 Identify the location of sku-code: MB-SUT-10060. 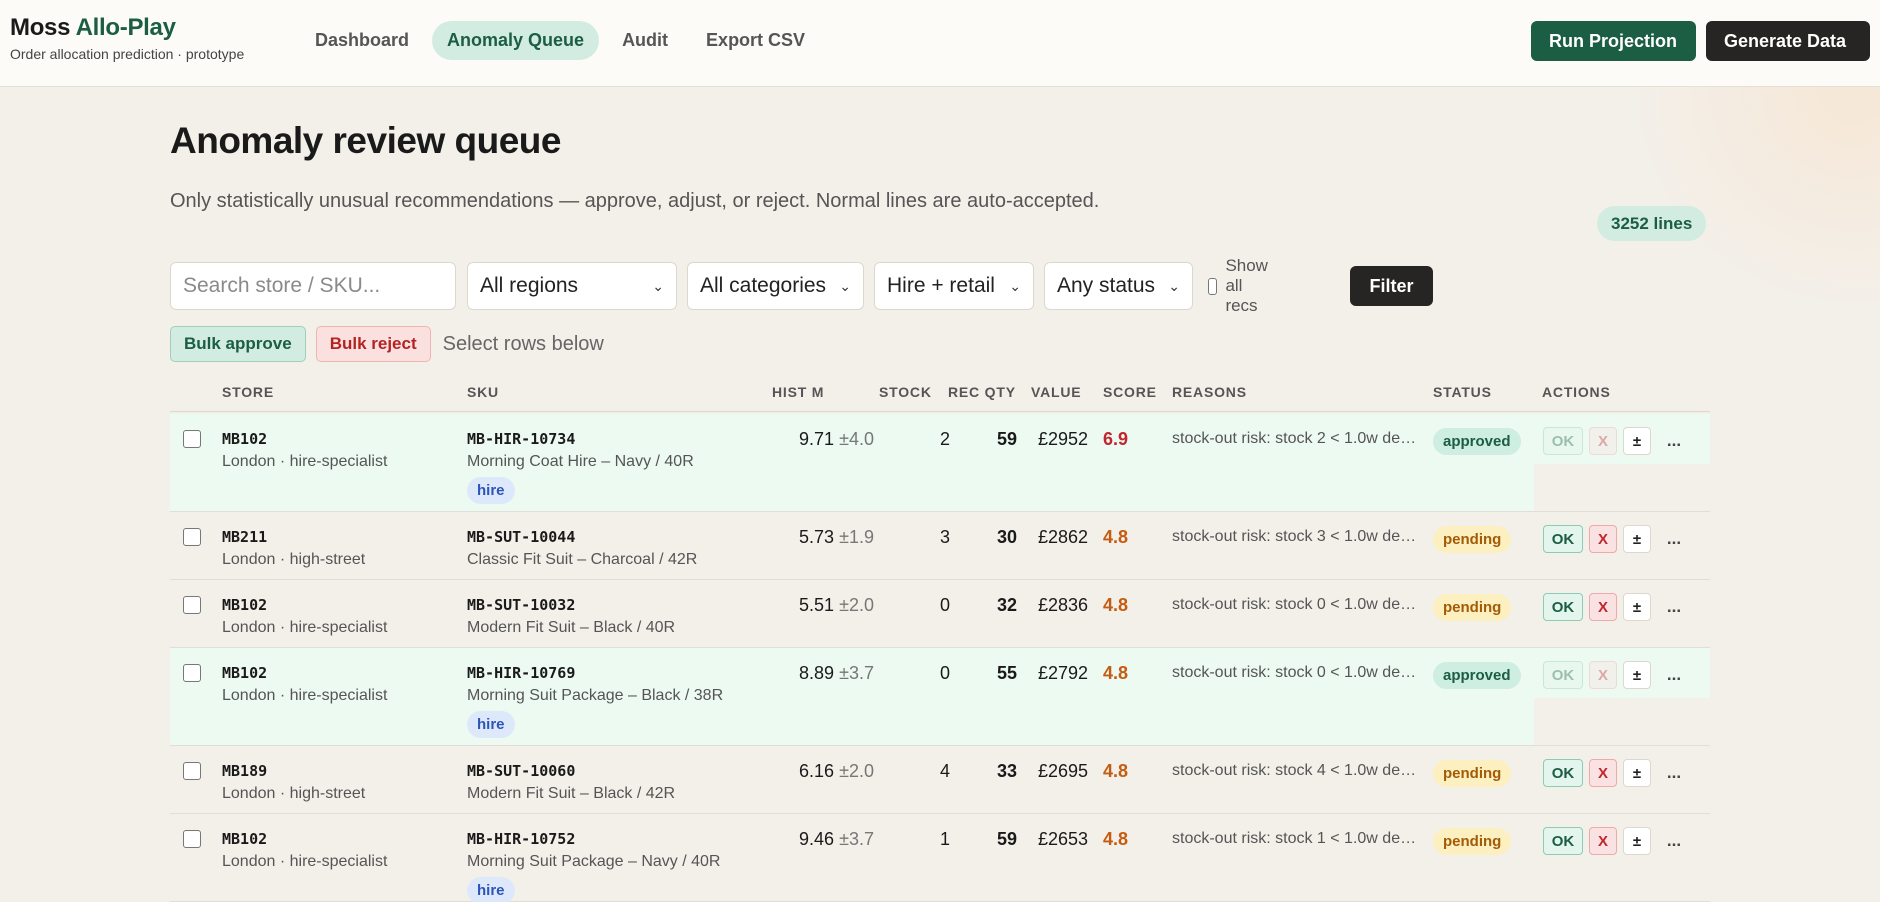
(521, 771).